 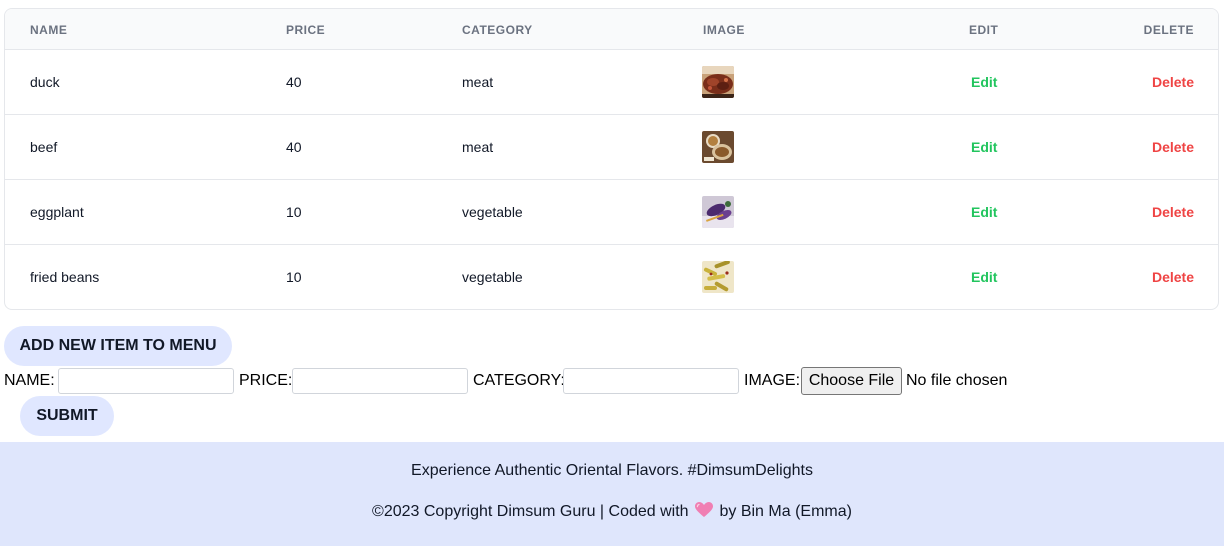 I want to click on add-new-item-button: ADD NEW ITEM TO MENU, so click(x=118, y=346).